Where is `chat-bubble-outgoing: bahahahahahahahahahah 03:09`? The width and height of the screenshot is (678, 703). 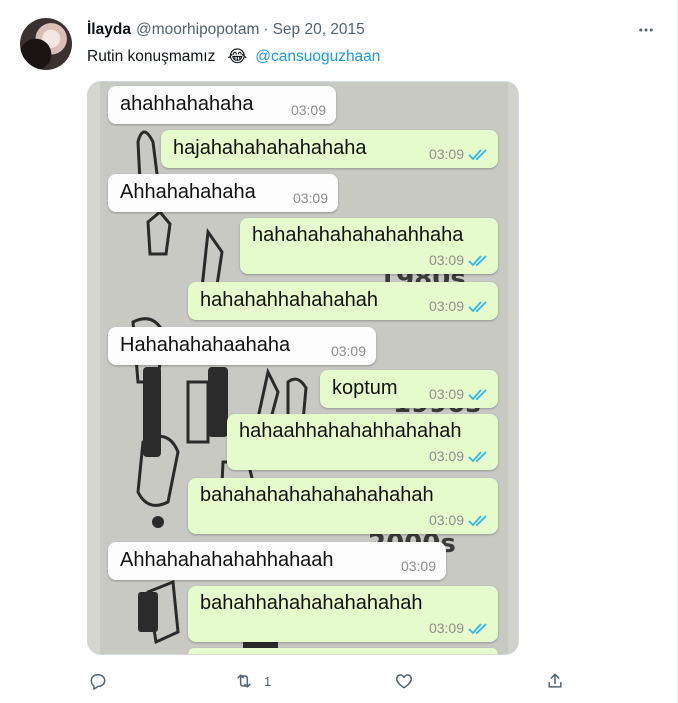
chat-bubble-outgoing: bahahahahahahahahahah 03:09 is located at coordinates (343, 506).